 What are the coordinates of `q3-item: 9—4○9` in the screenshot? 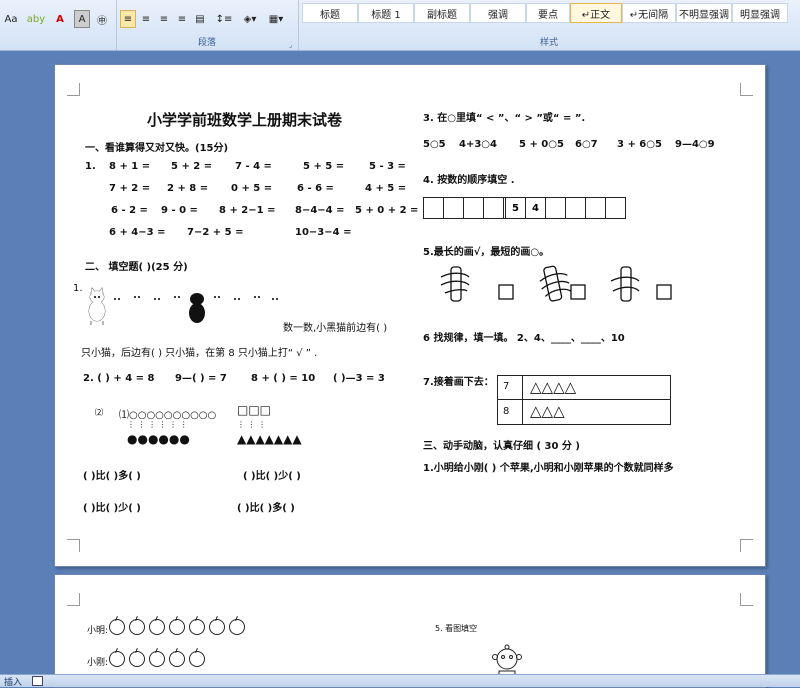 It's located at (695, 144).